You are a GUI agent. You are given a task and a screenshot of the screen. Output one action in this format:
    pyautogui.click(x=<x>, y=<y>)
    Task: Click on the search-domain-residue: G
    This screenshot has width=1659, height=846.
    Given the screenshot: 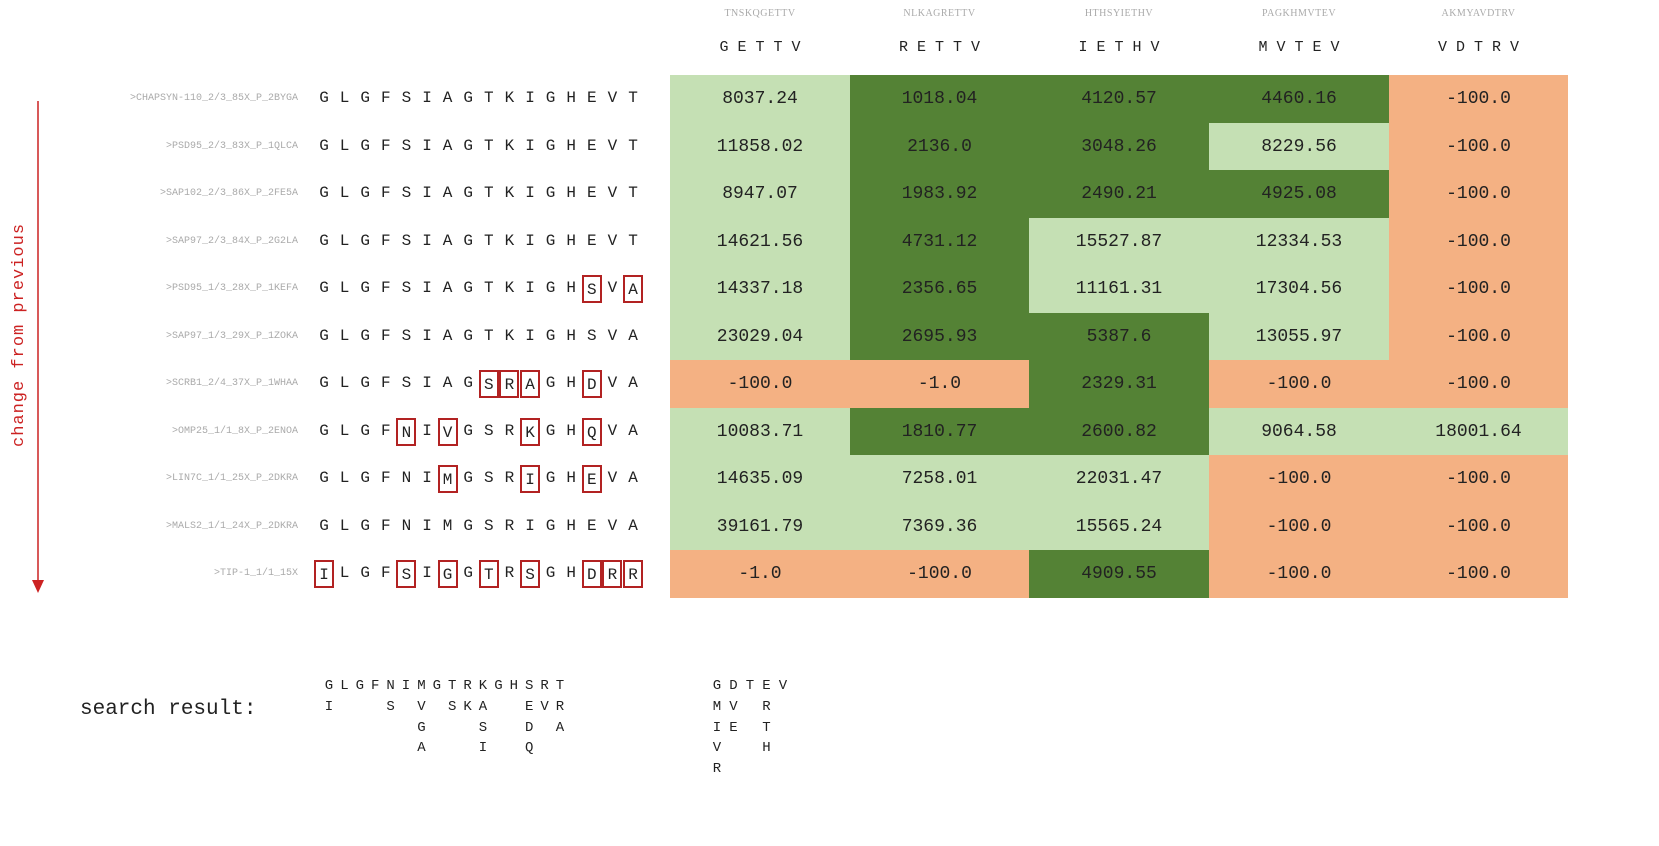 What is the action you would take?
    pyautogui.click(x=359, y=686)
    